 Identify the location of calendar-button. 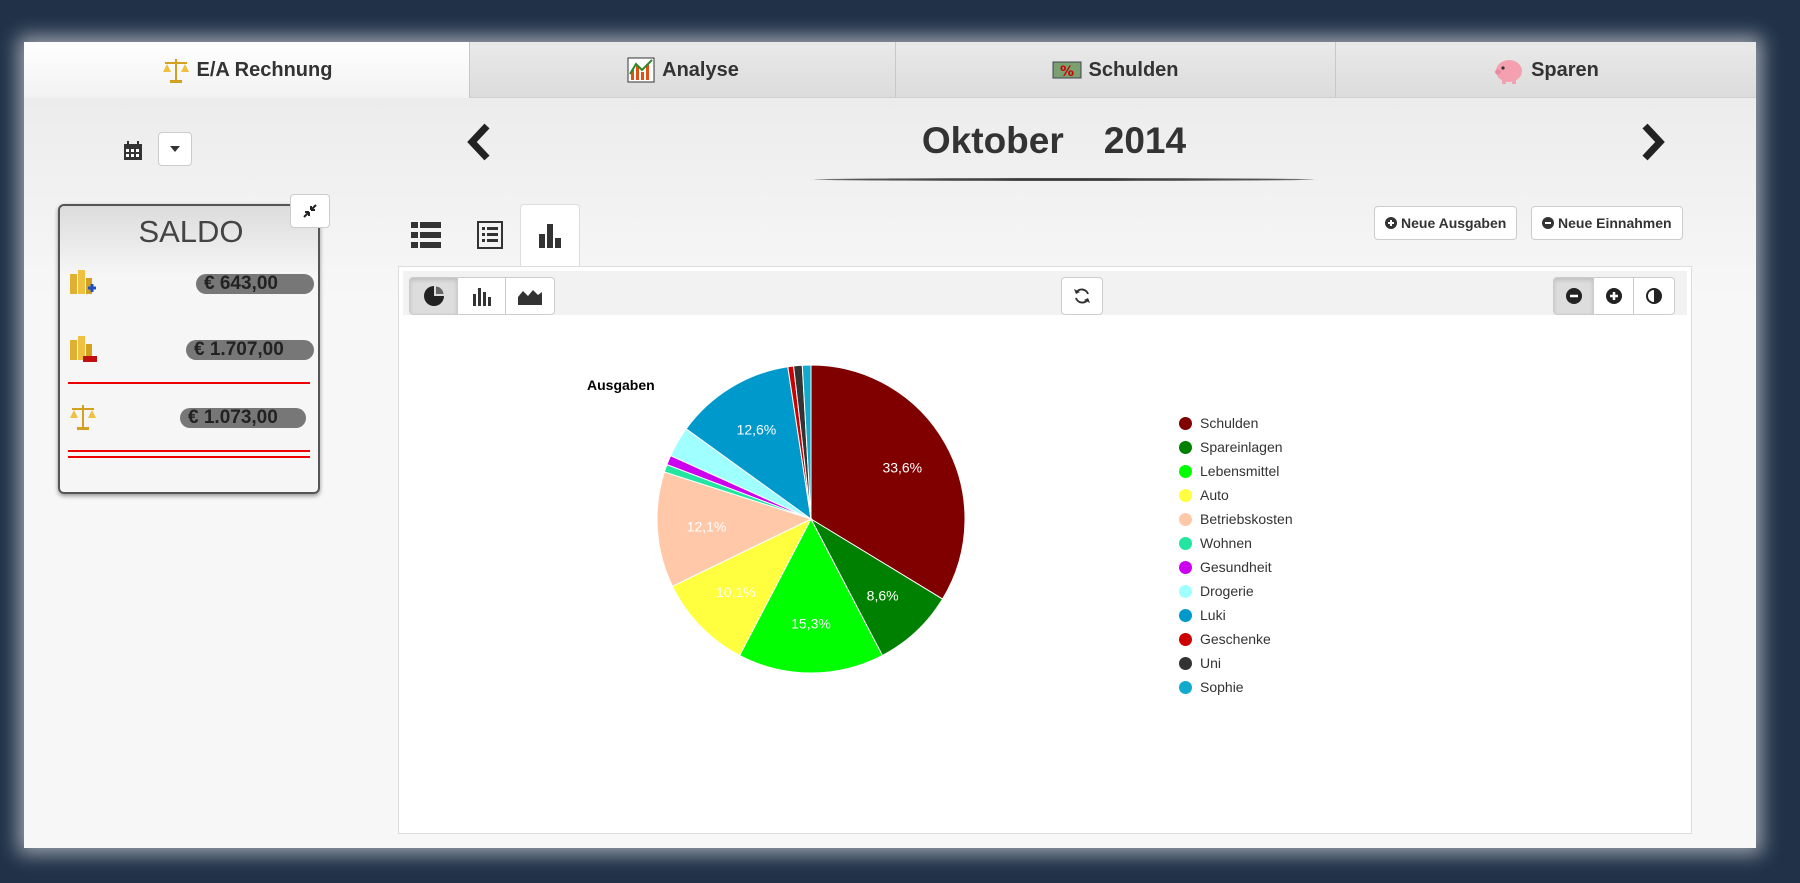
(133, 151).